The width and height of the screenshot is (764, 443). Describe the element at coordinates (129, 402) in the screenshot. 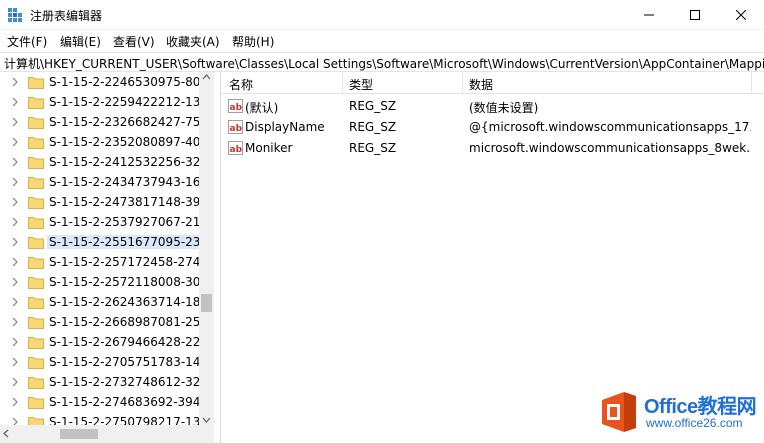

I see `tree-item-label: S-1-15-2-274683692-3946` at that location.